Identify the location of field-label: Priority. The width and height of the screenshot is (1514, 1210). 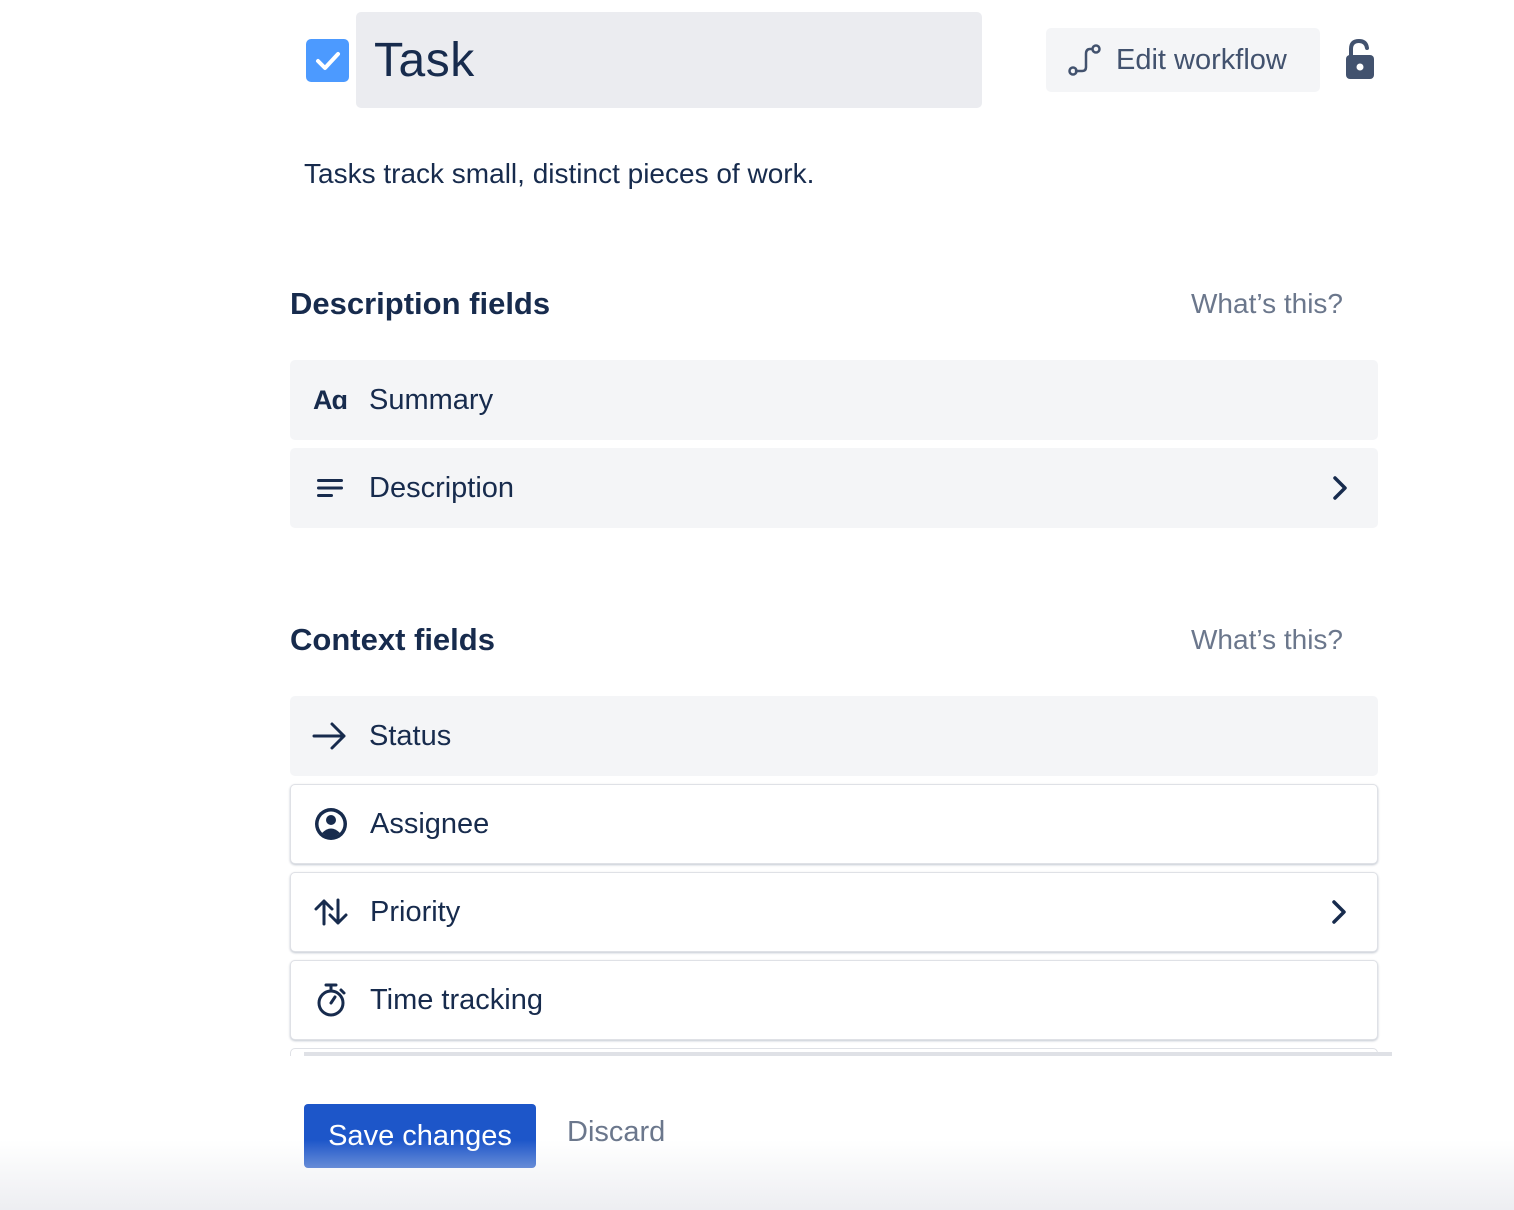
(415, 911).